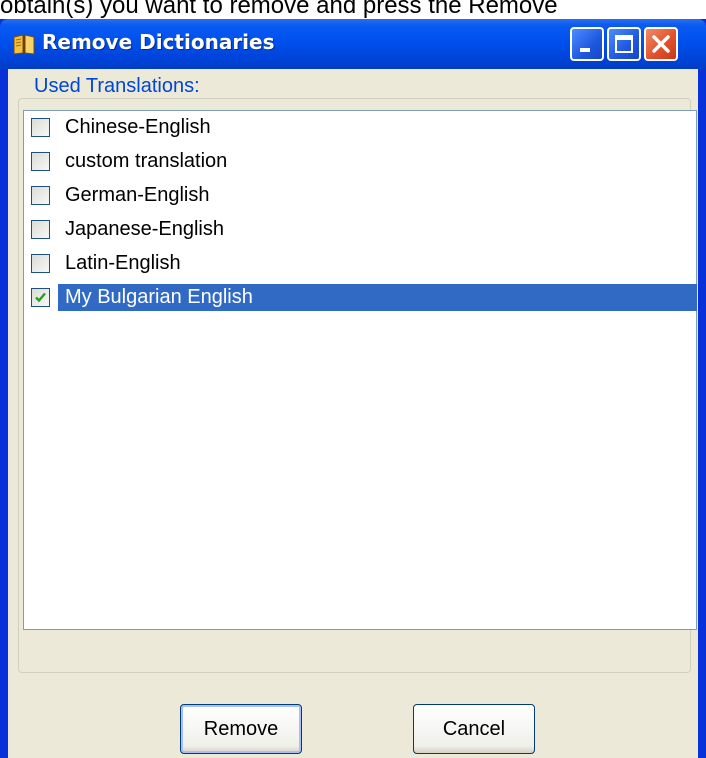 Image resolution: width=706 pixels, height=758 pixels. I want to click on close-button, so click(661, 44).